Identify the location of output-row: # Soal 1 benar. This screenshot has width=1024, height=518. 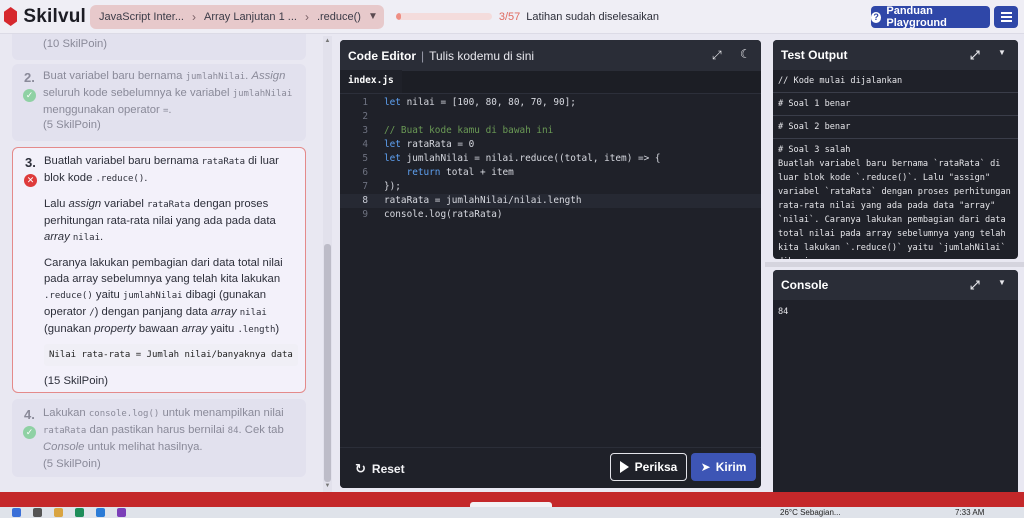
(895, 104).